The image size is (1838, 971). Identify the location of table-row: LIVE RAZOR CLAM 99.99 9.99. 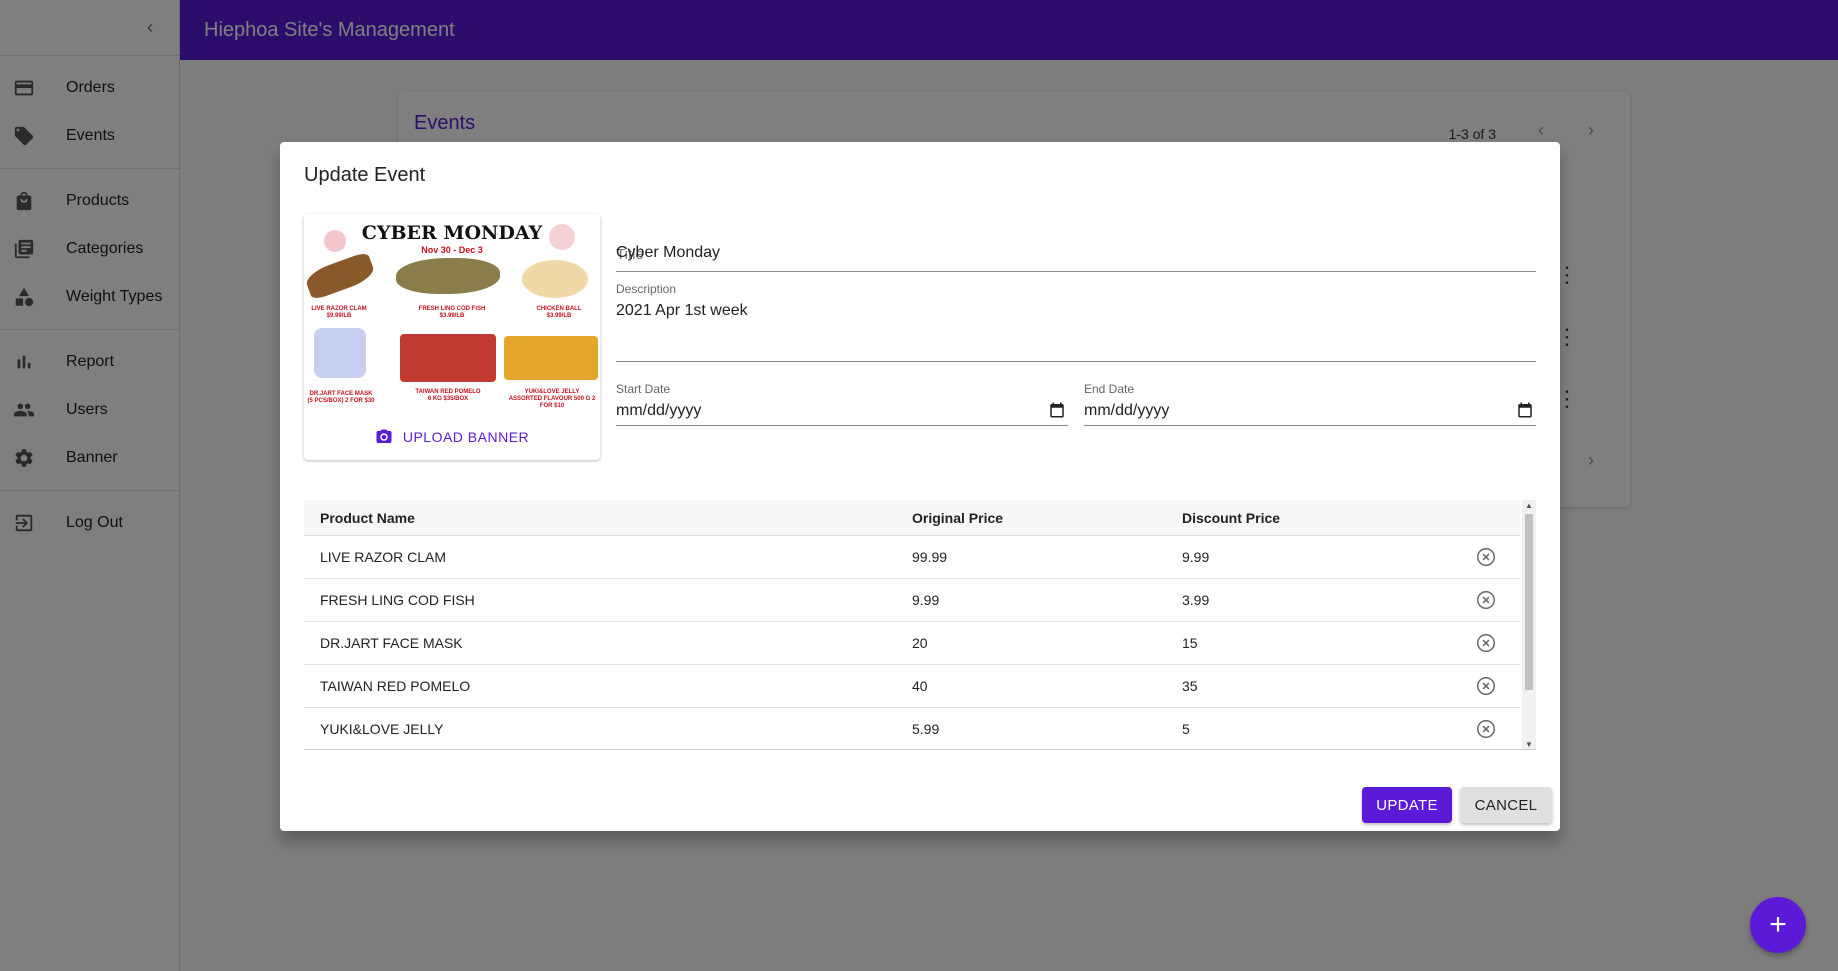
(912, 557).